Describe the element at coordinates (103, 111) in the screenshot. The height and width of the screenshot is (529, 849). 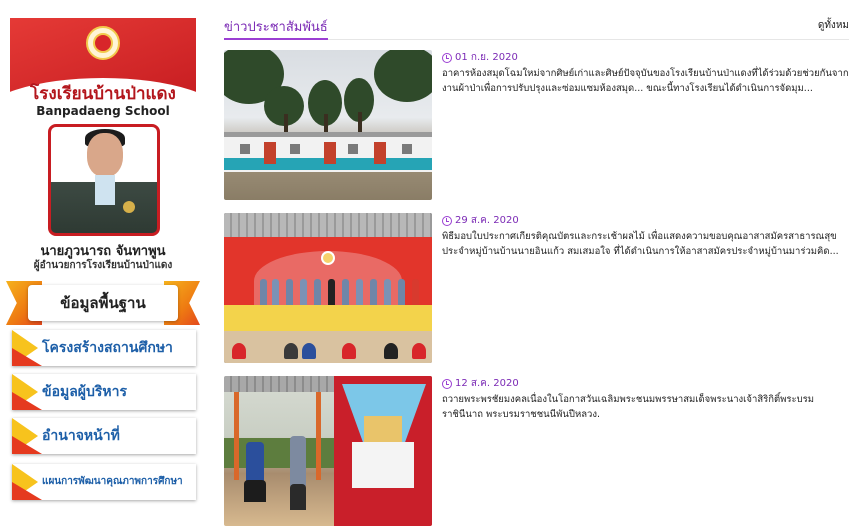
I see `school-name-english: Banpadaeng School` at that location.